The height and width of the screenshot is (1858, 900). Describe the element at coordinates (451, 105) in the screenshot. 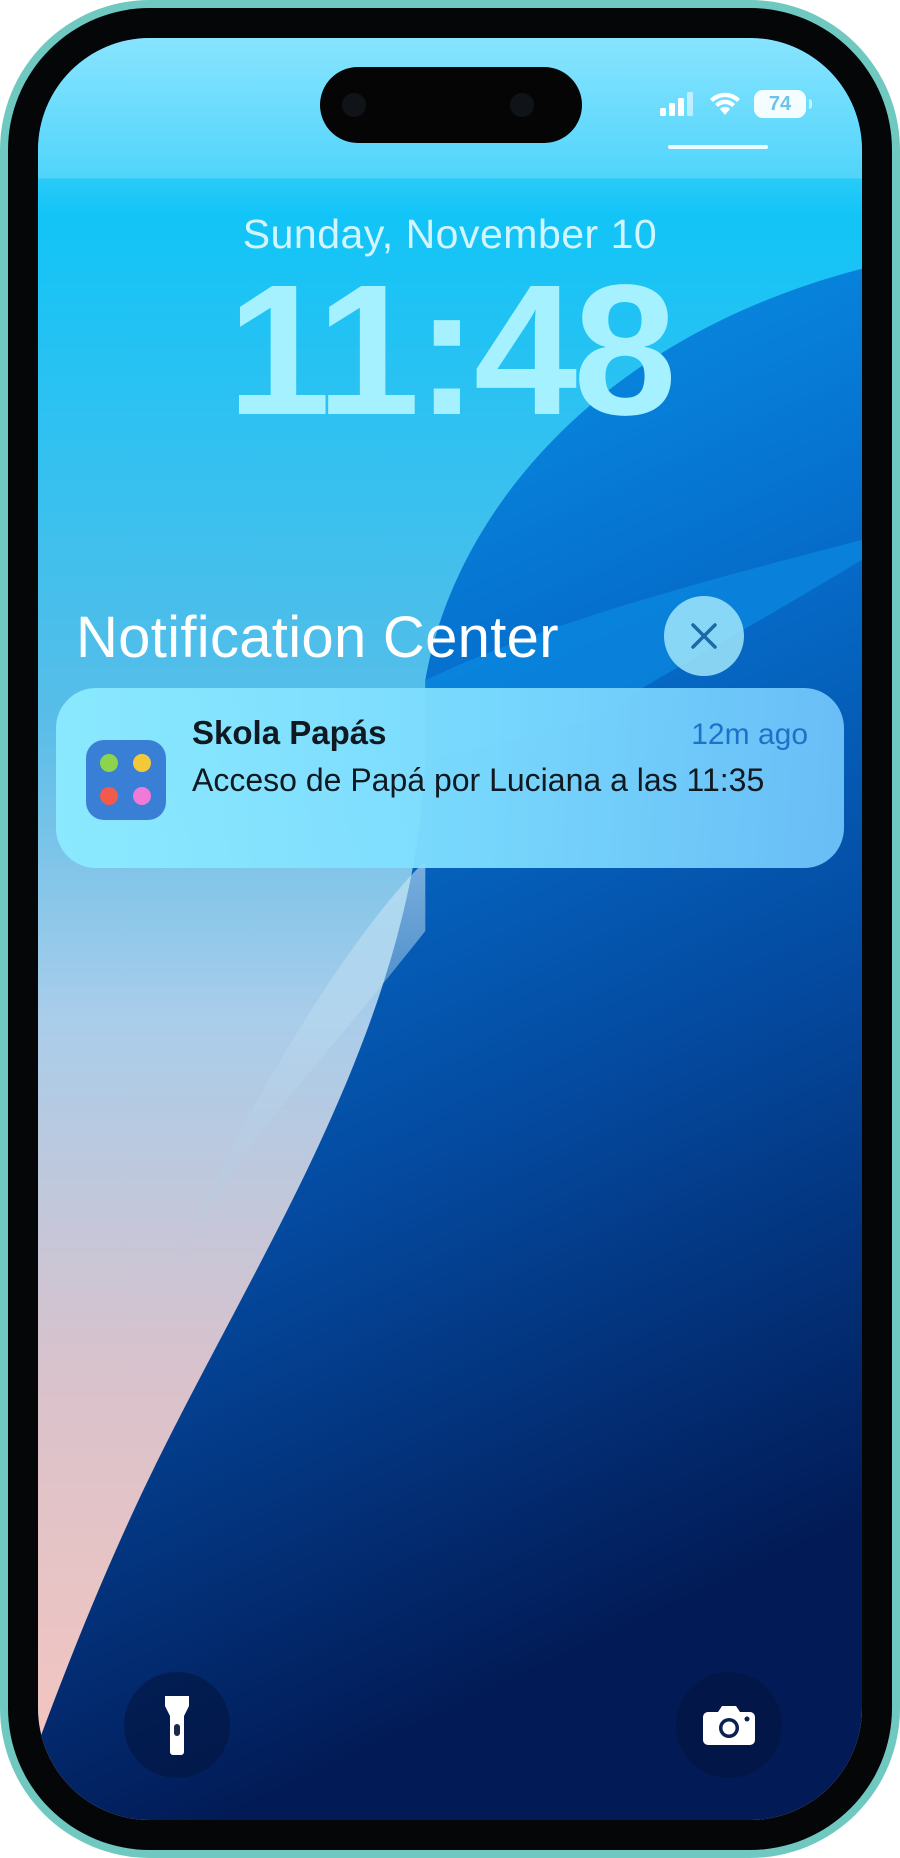

I see `dynamic-island` at that location.